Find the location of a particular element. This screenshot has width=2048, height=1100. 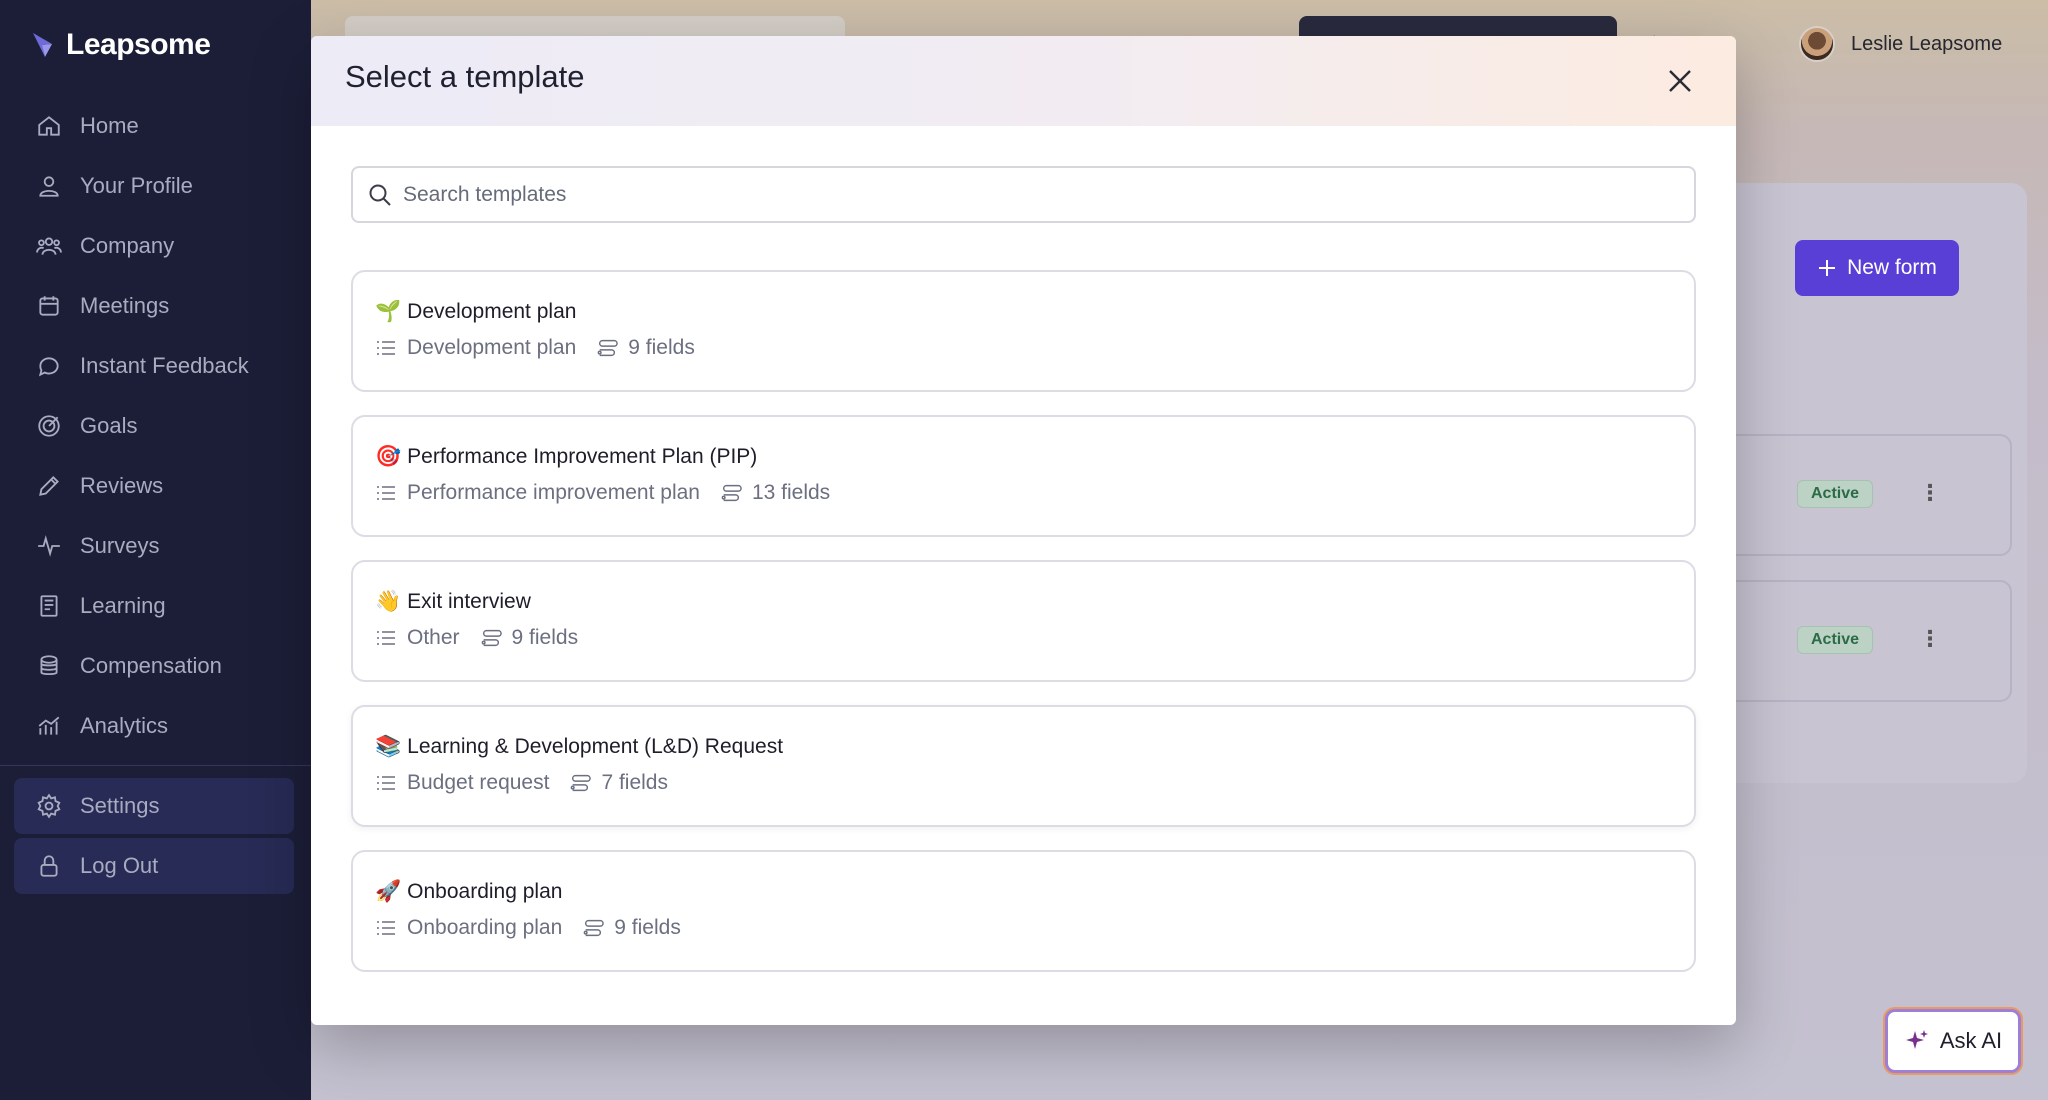

close-icon is located at coordinates (1680, 81).